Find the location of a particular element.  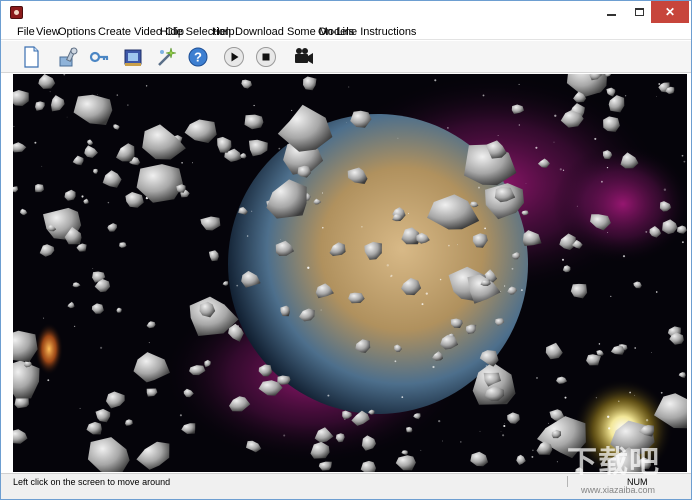

tools-button is located at coordinates (68, 57).